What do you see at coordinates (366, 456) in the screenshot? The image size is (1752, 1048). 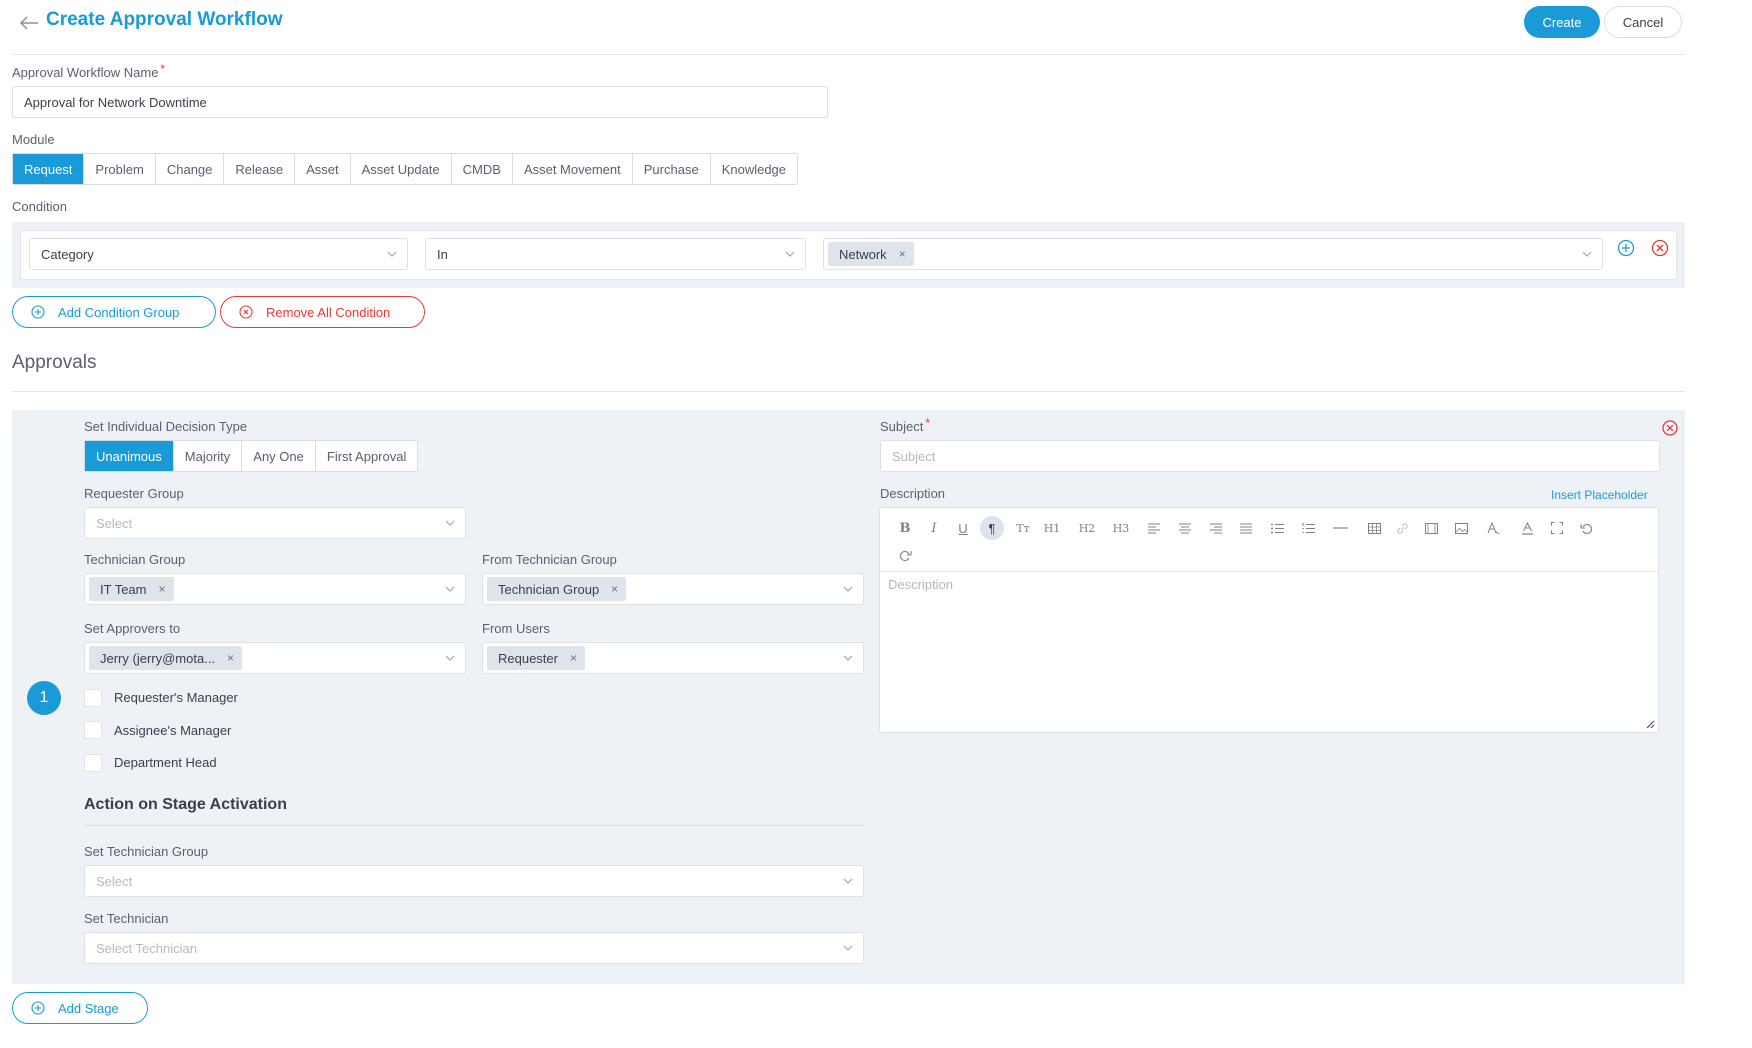 I see `decision-first-approval: First Approval` at bounding box center [366, 456].